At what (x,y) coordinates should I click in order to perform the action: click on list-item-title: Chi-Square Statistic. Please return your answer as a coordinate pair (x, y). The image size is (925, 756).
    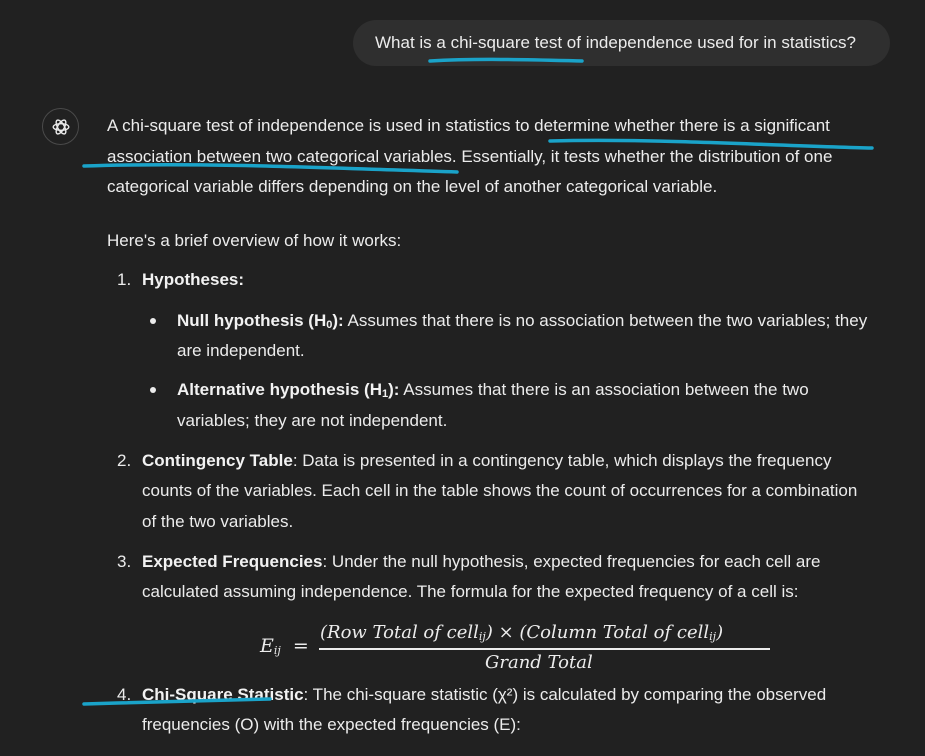
    Looking at the image, I should click on (223, 694).